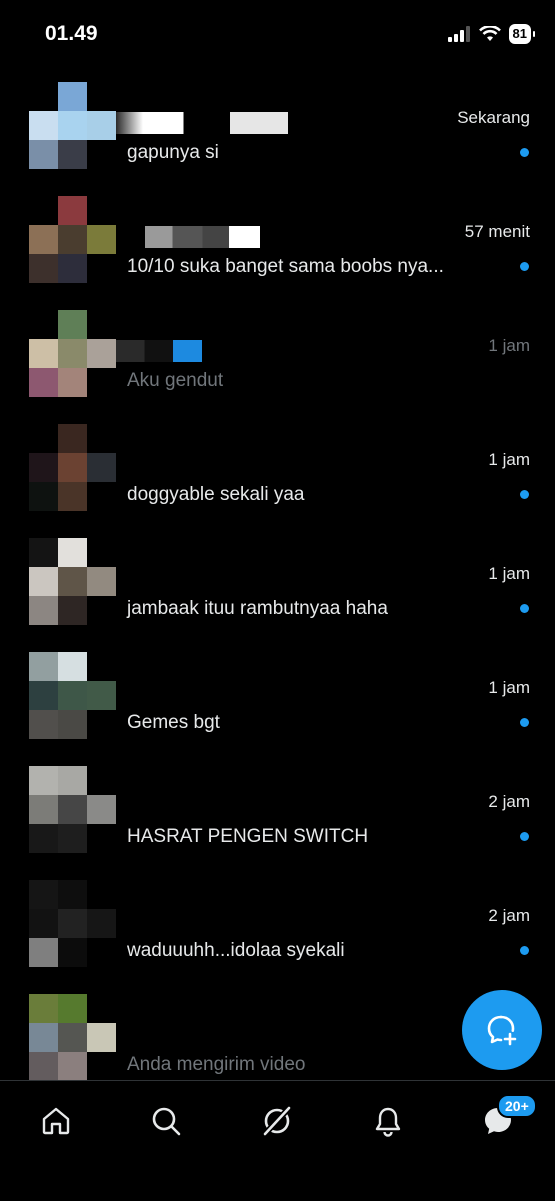 The width and height of the screenshot is (555, 1201). Describe the element at coordinates (277, 363) in the screenshot. I see `conversation-row: 1 jam Aku gendut` at that location.